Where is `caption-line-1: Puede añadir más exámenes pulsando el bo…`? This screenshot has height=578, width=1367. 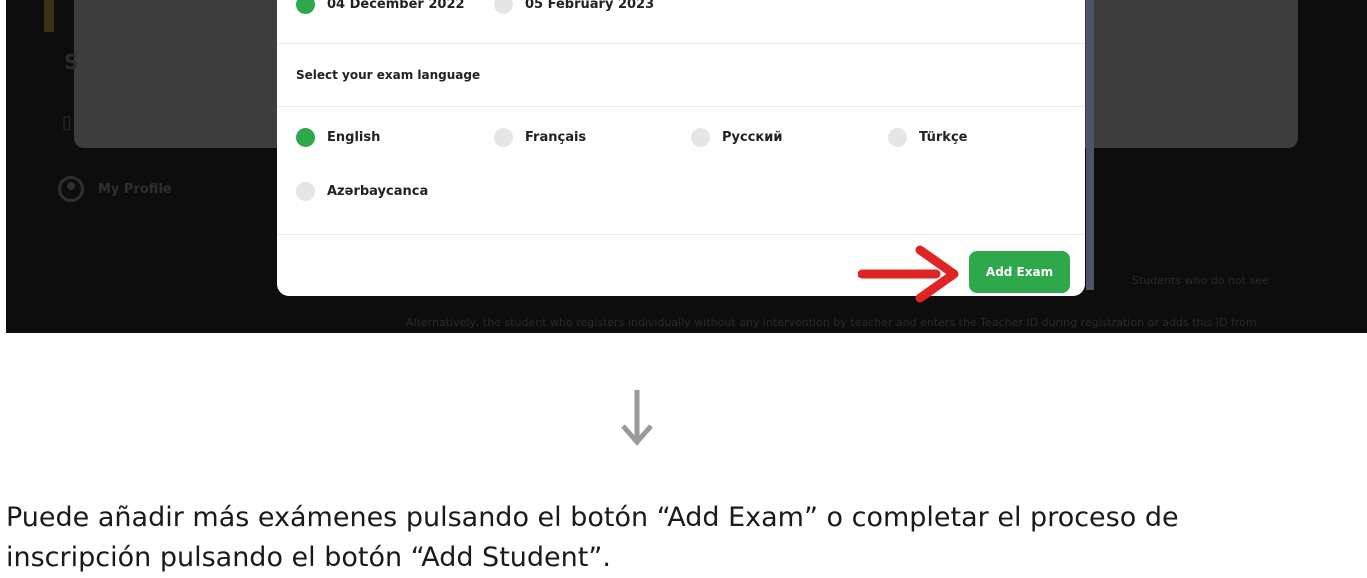 caption-line-1: Puede añadir más exámenes pulsando el bo… is located at coordinates (592, 517).